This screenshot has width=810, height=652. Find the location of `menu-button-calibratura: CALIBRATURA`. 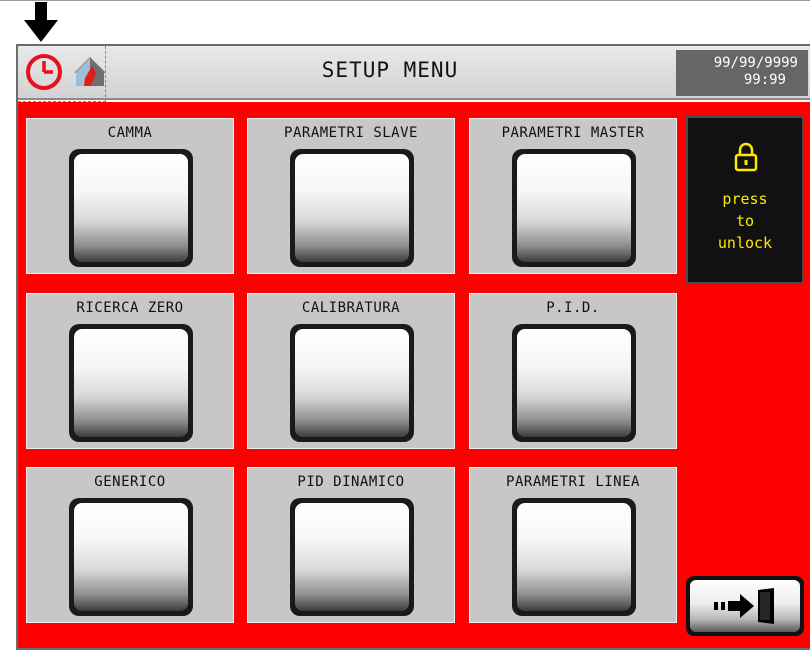

menu-button-calibratura: CALIBRATURA is located at coordinates (351, 371).